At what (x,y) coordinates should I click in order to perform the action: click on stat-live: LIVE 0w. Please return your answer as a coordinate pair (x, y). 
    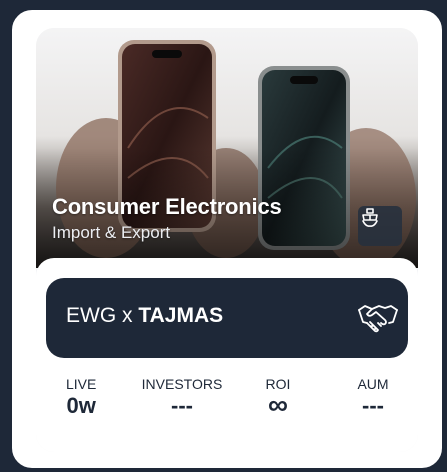
    Looking at the image, I should click on (81, 397).